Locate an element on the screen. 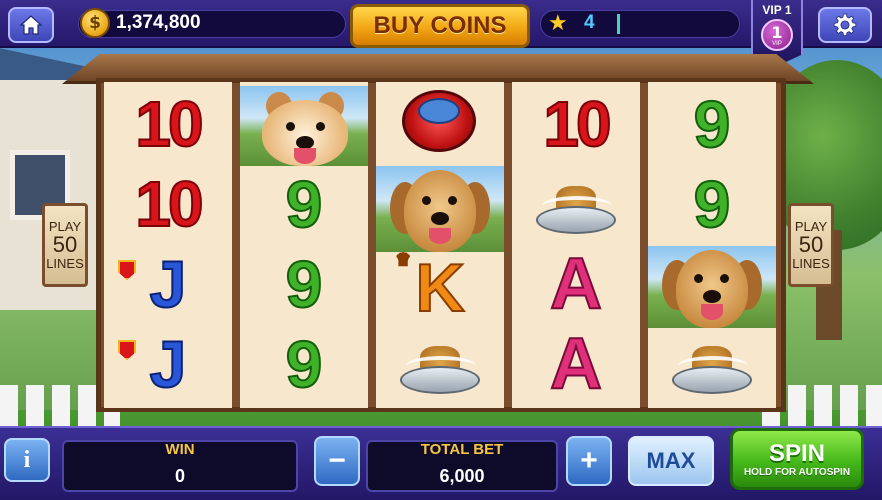 This screenshot has height=500, width=882. vip-small-label: VIP is located at coordinates (777, 44).